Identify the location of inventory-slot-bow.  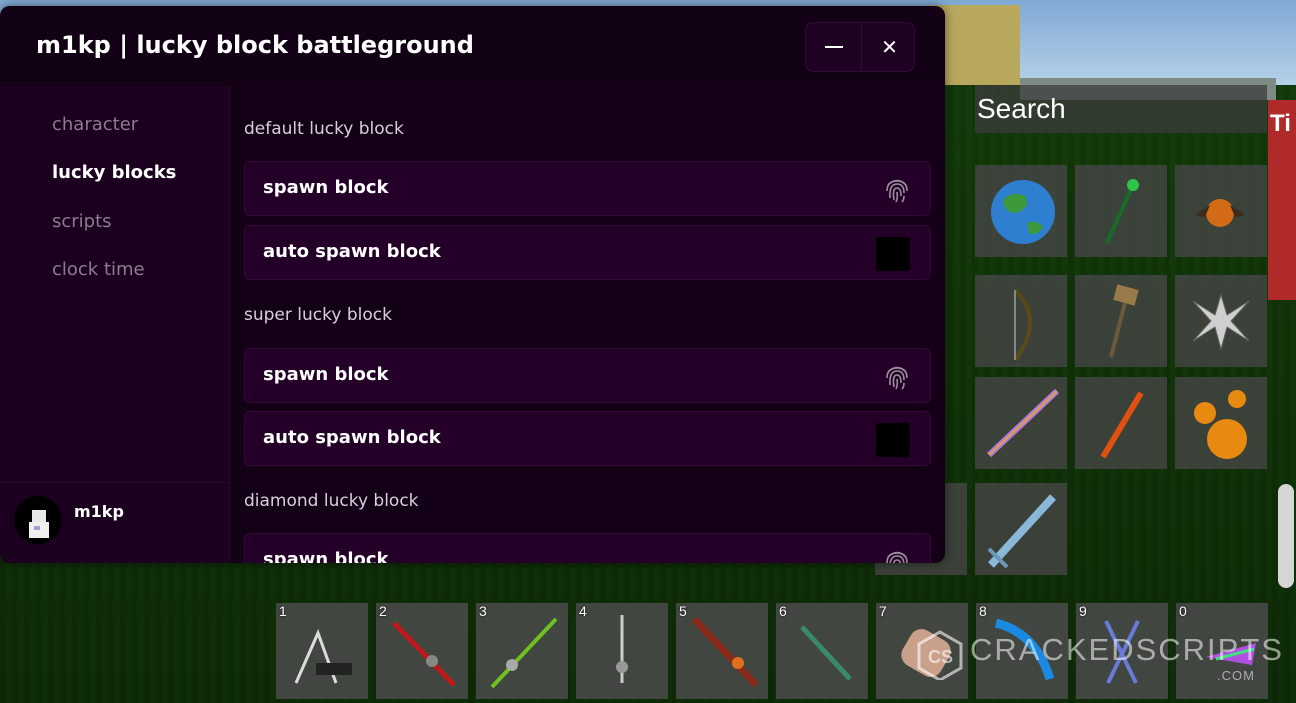
(1021, 321).